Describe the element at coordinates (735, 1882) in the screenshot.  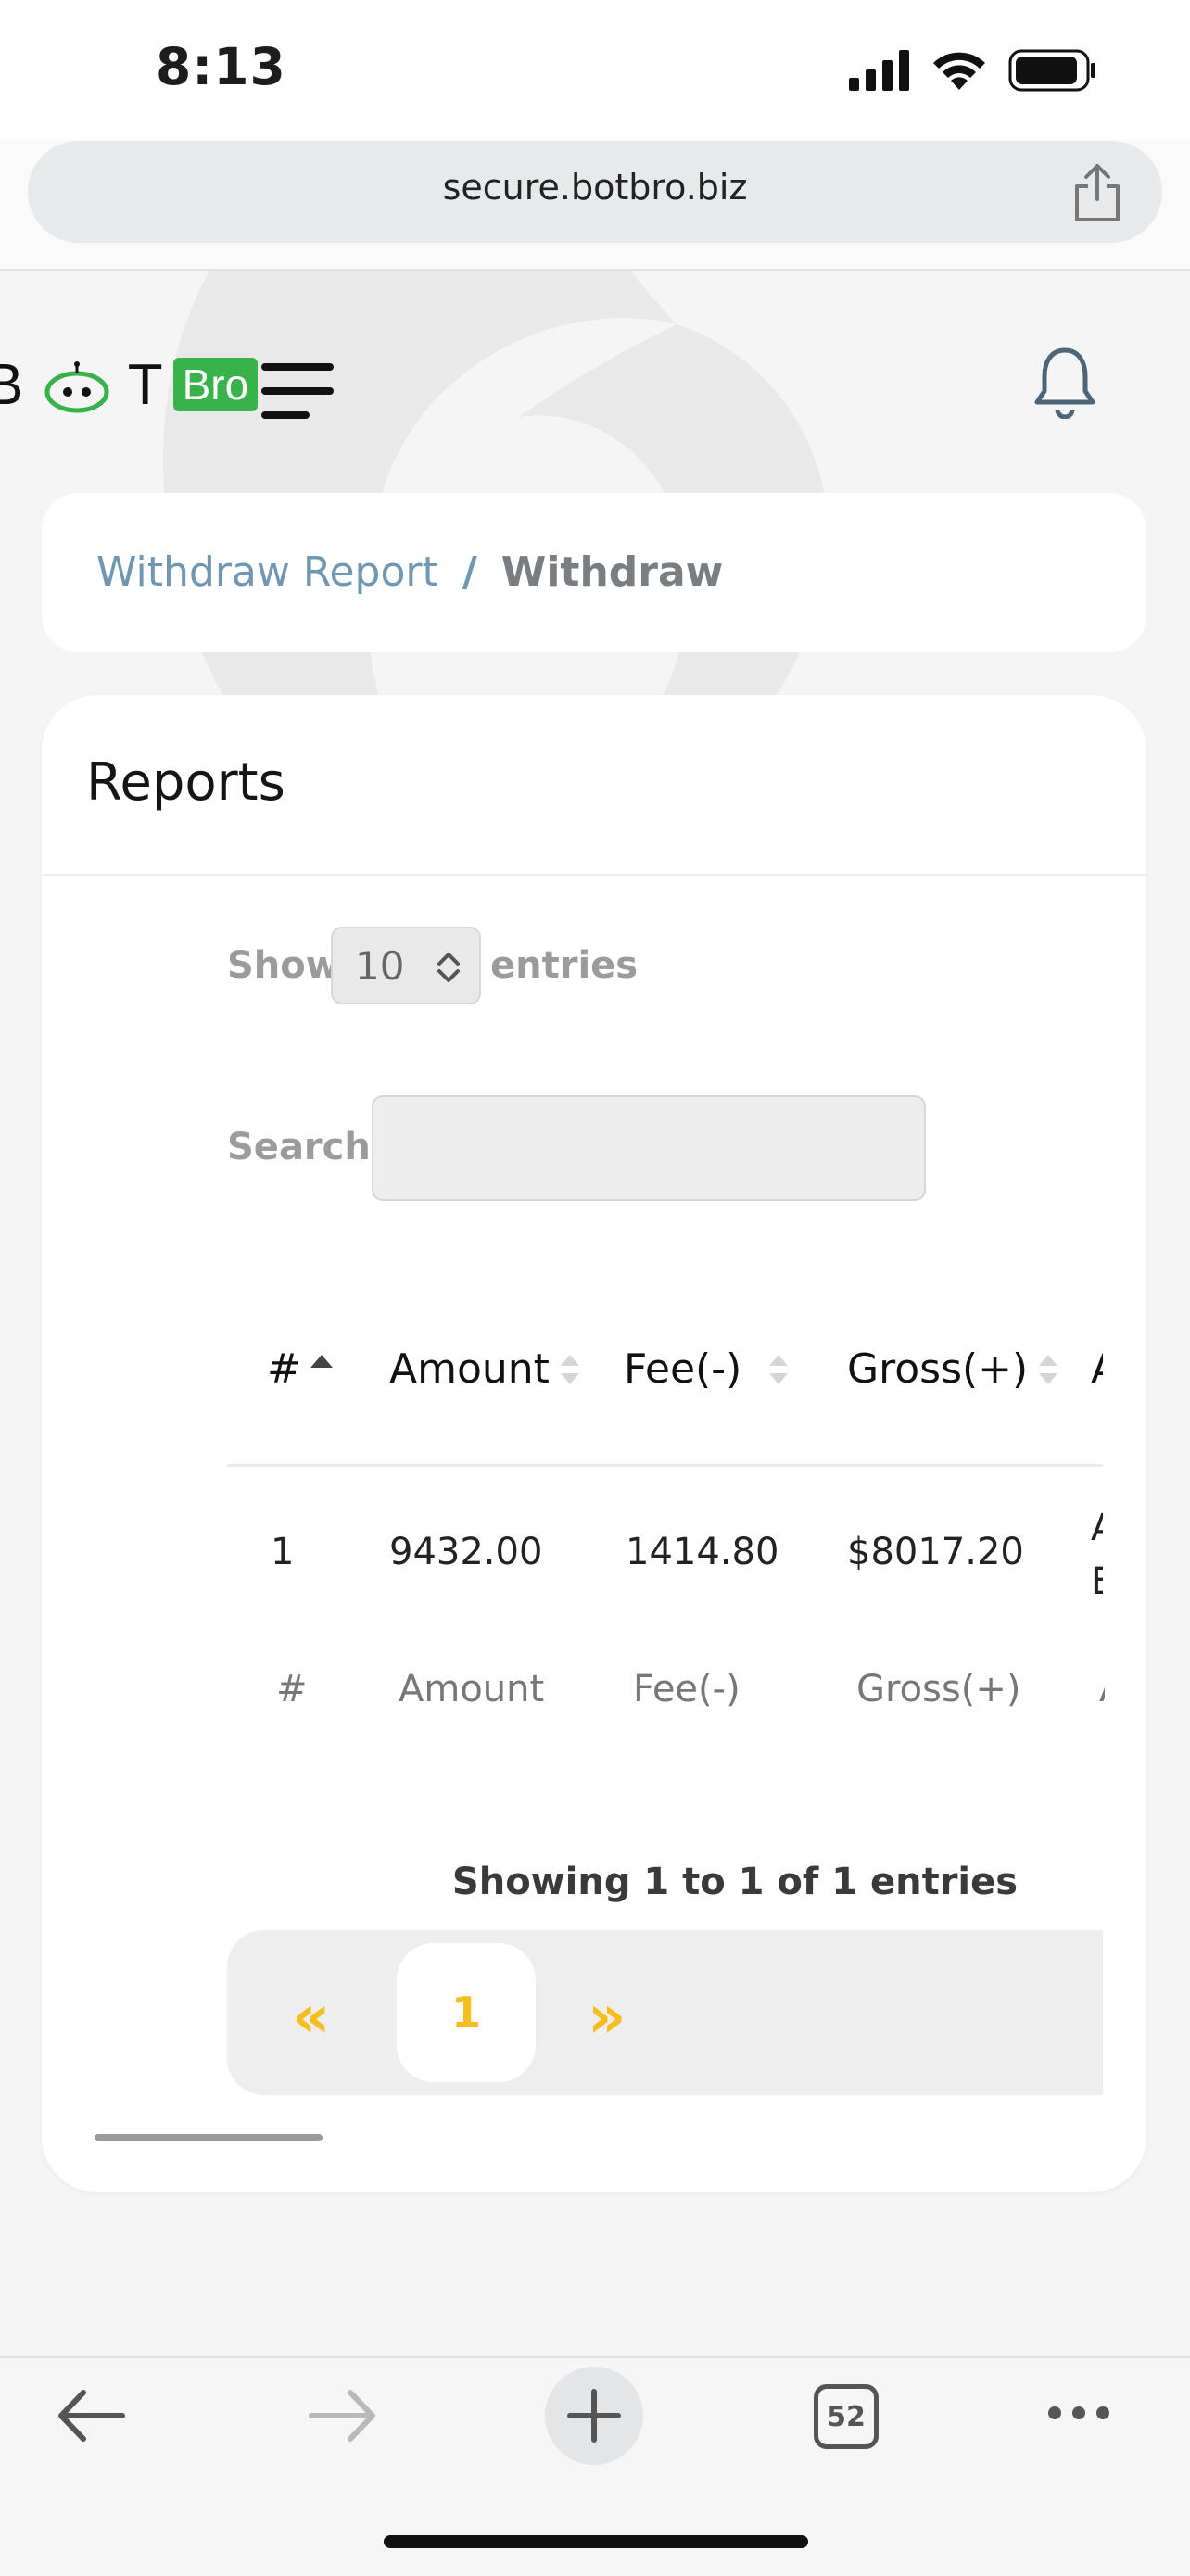
I see `table-info: Showing 1 to 1 of 1 entries` at that location.